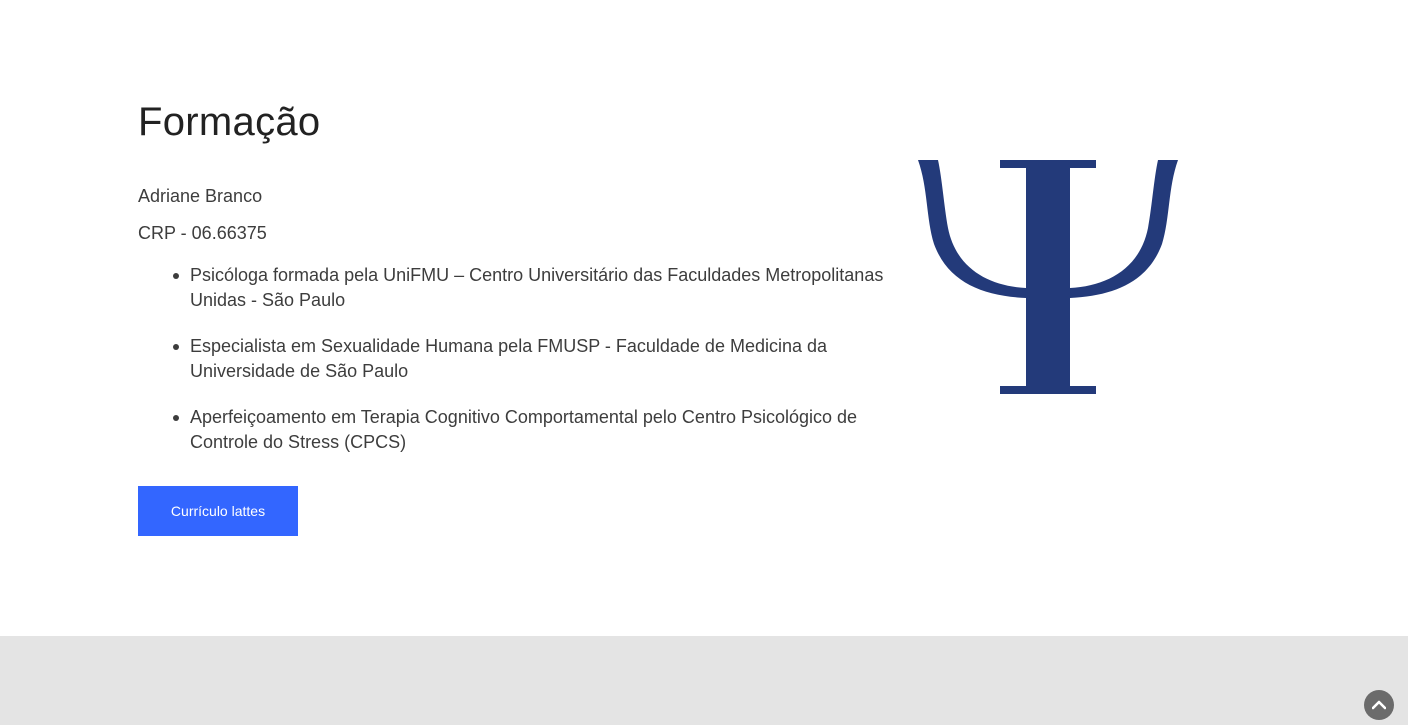  I want to click on chevron-up-icon, so click(1379, 705).